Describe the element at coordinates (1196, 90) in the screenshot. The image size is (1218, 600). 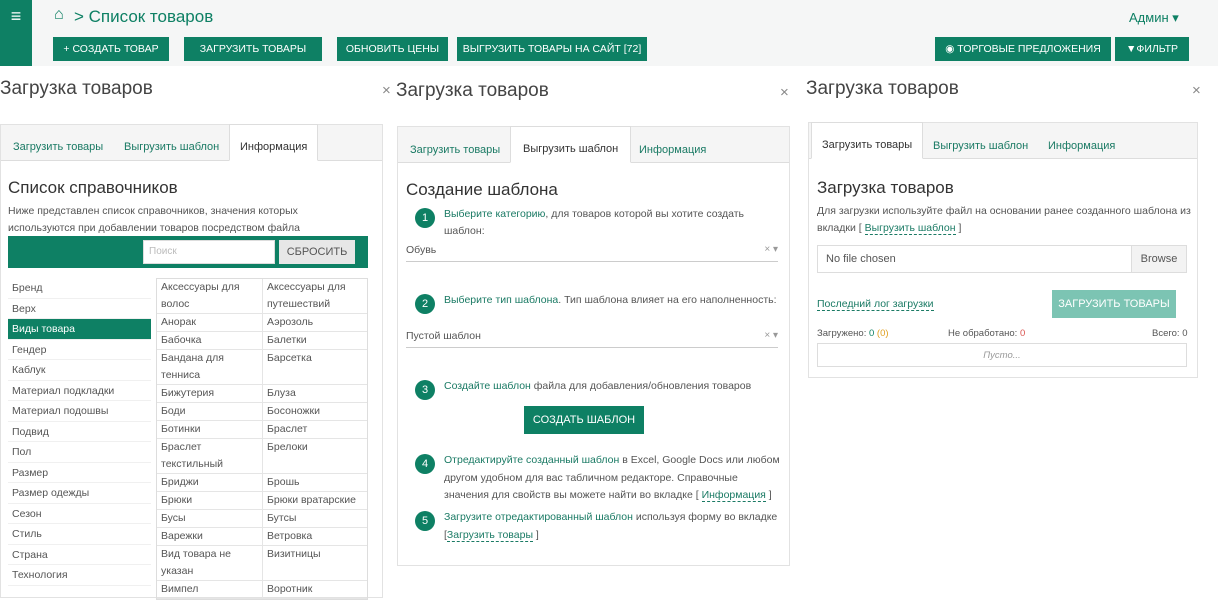
I see `close-icon-3: ×` at that location.